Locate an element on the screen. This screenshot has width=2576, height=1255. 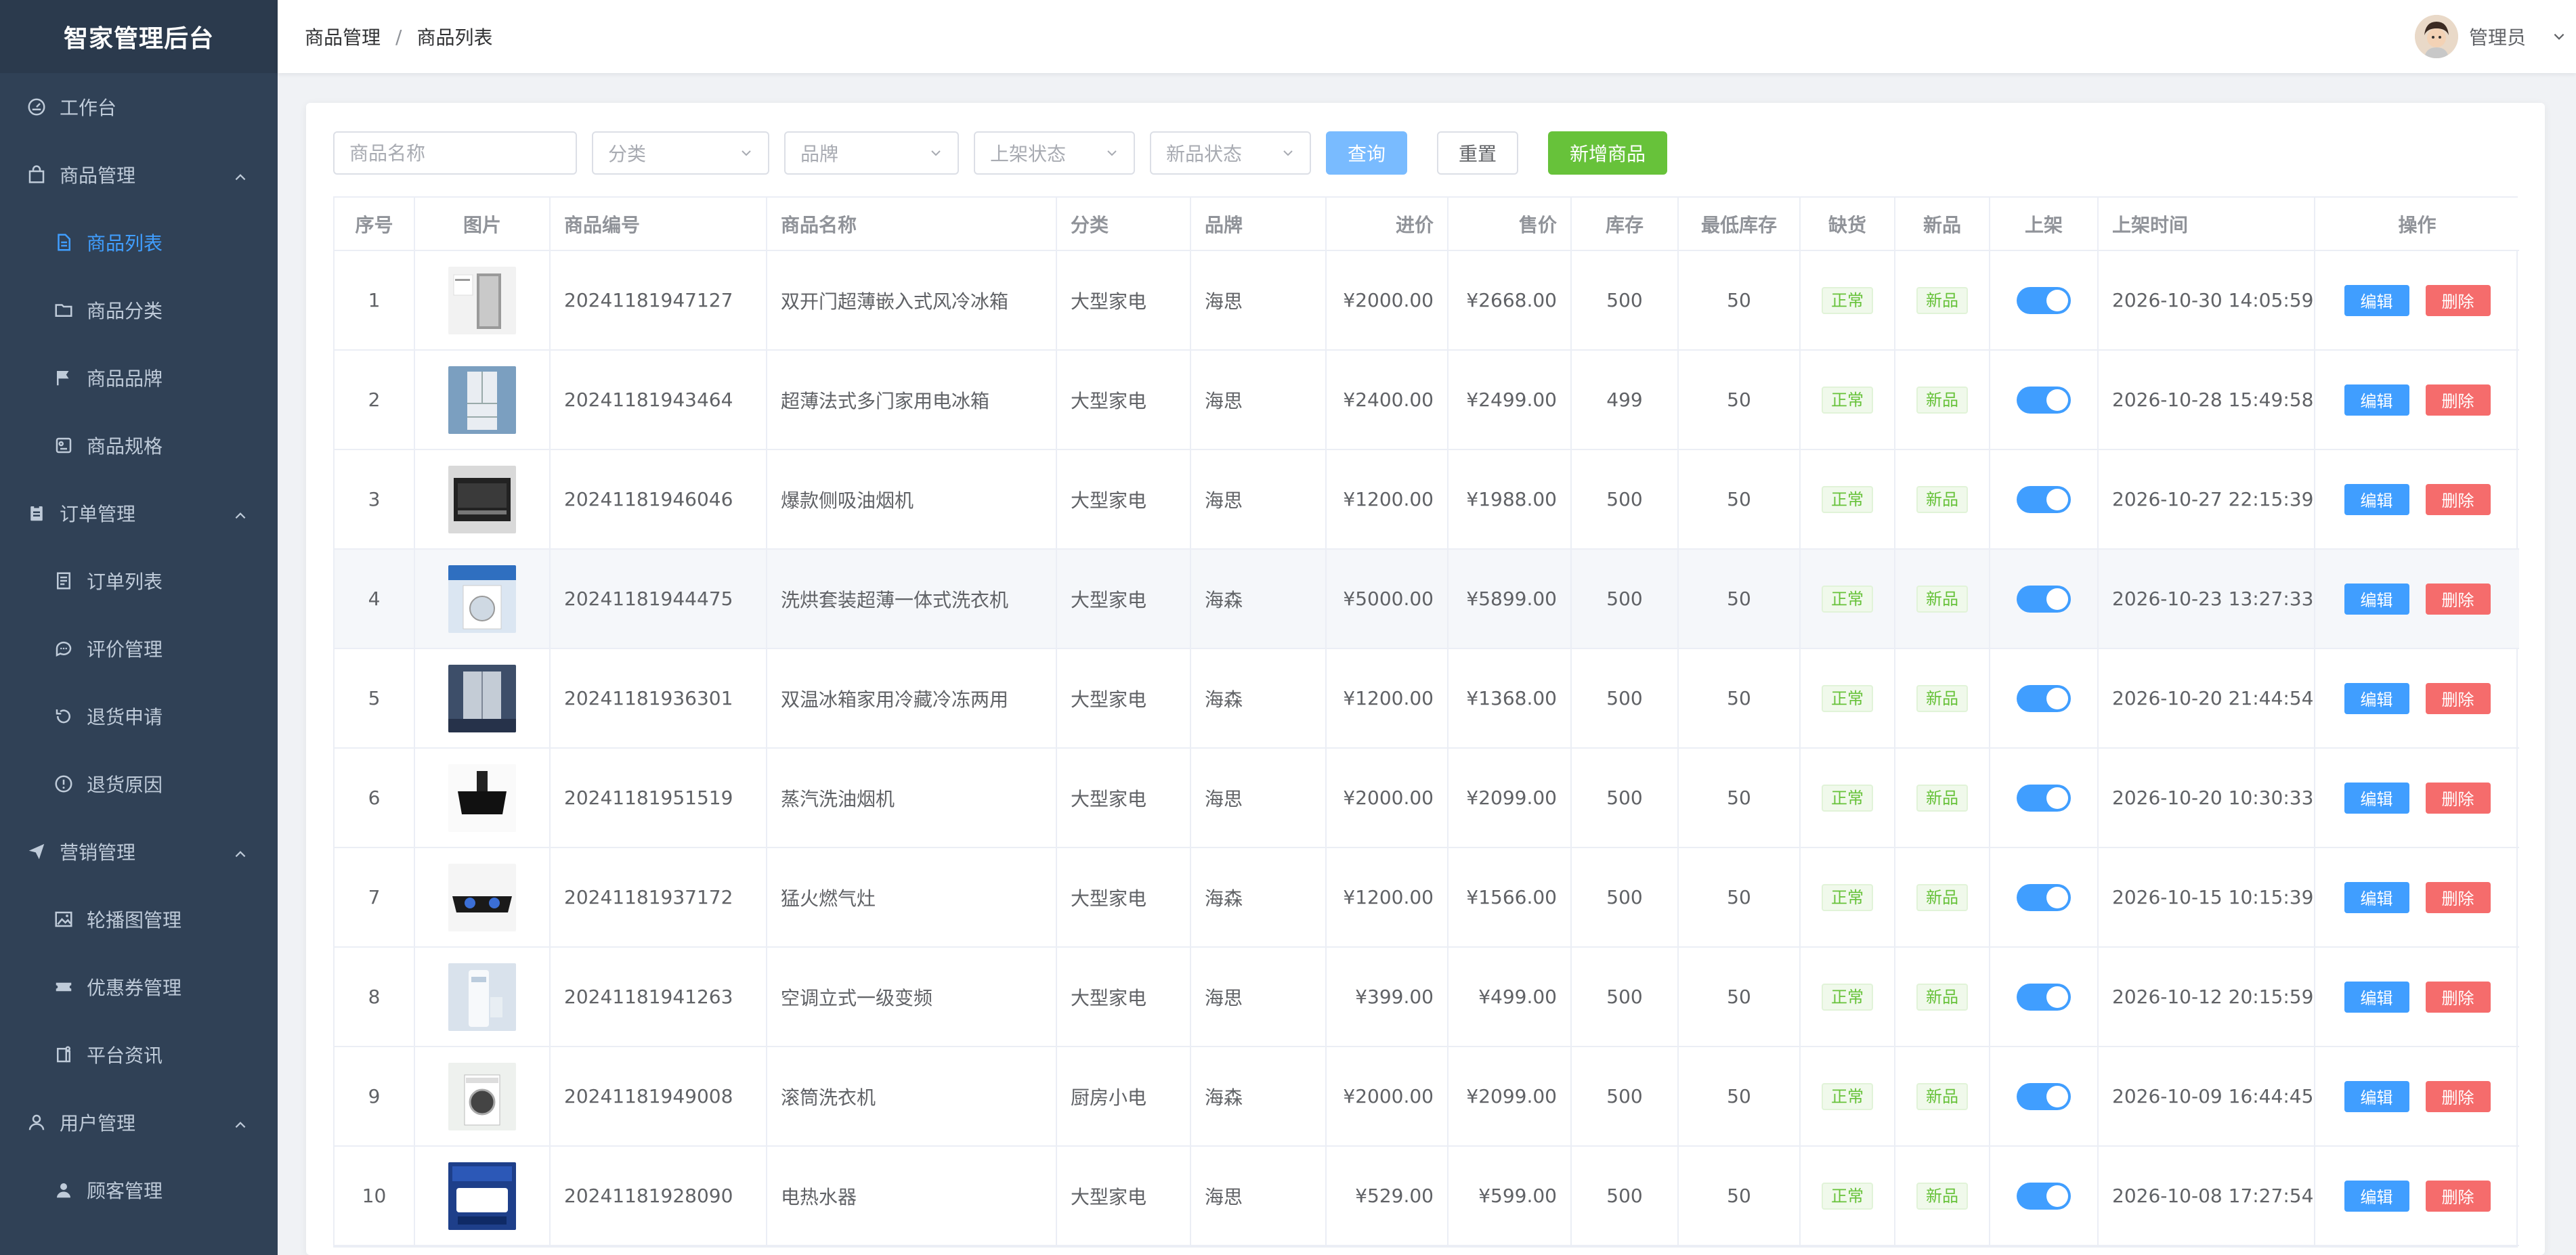
row-cost: ¥2400.00 is located at coordinates (1387, 400).